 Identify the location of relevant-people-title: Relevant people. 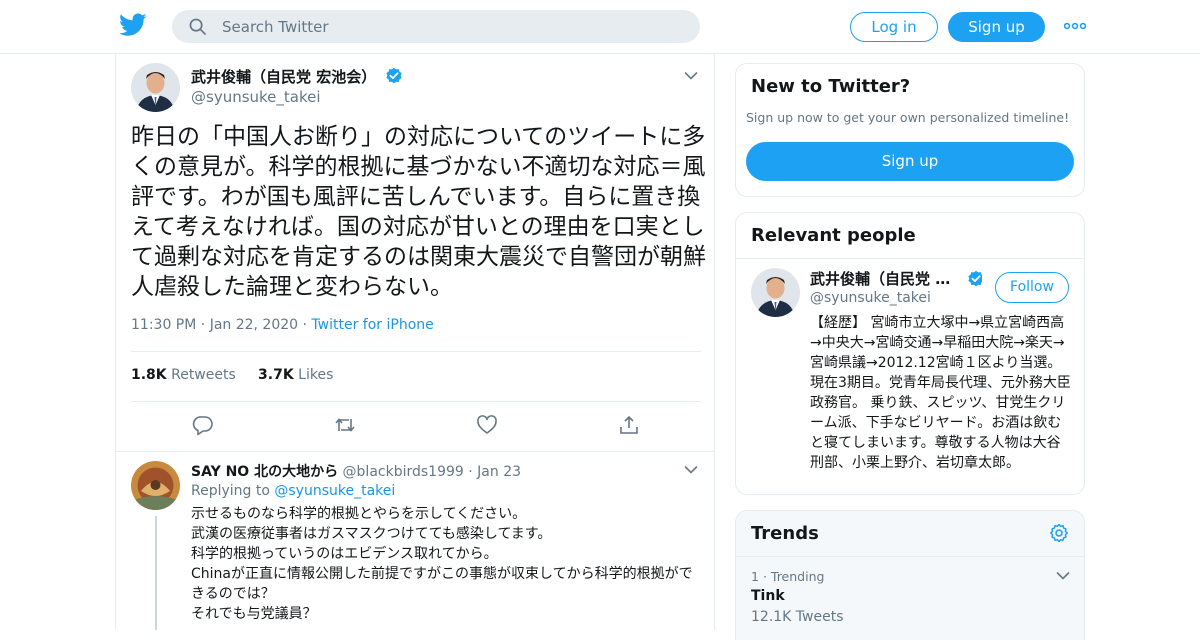
(833, 235).